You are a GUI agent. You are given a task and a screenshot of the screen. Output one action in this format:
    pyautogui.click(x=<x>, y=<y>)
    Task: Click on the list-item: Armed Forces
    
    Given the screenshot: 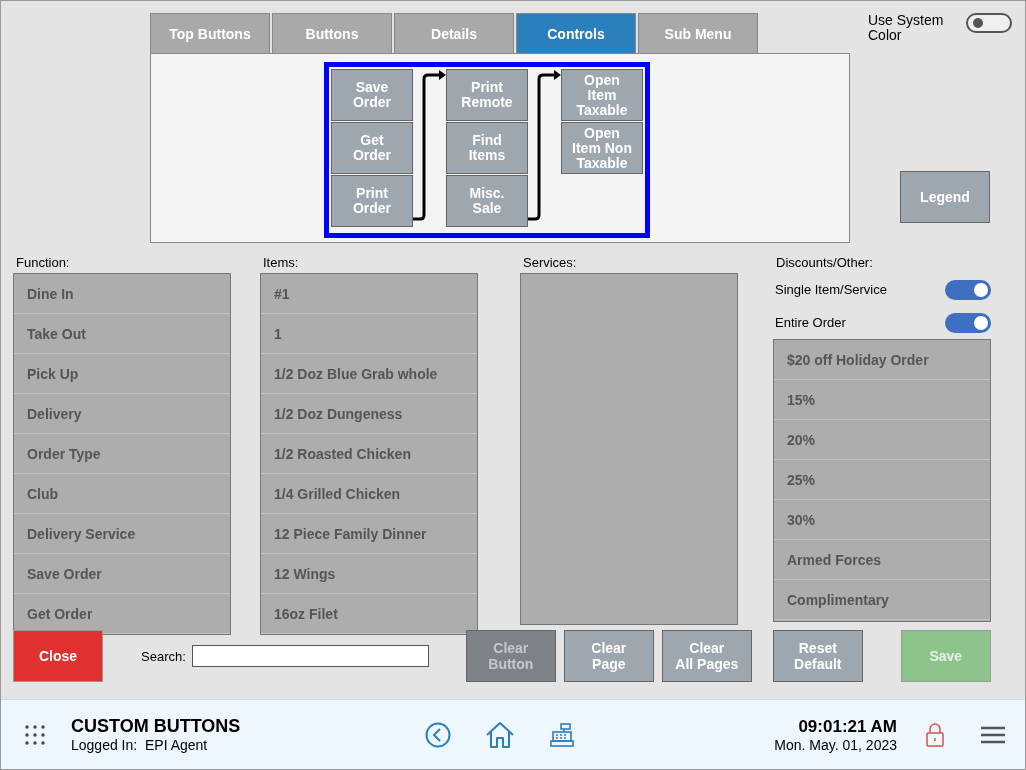 What is the action you would take?
    pyautogui.click(x=882, y=560)
    